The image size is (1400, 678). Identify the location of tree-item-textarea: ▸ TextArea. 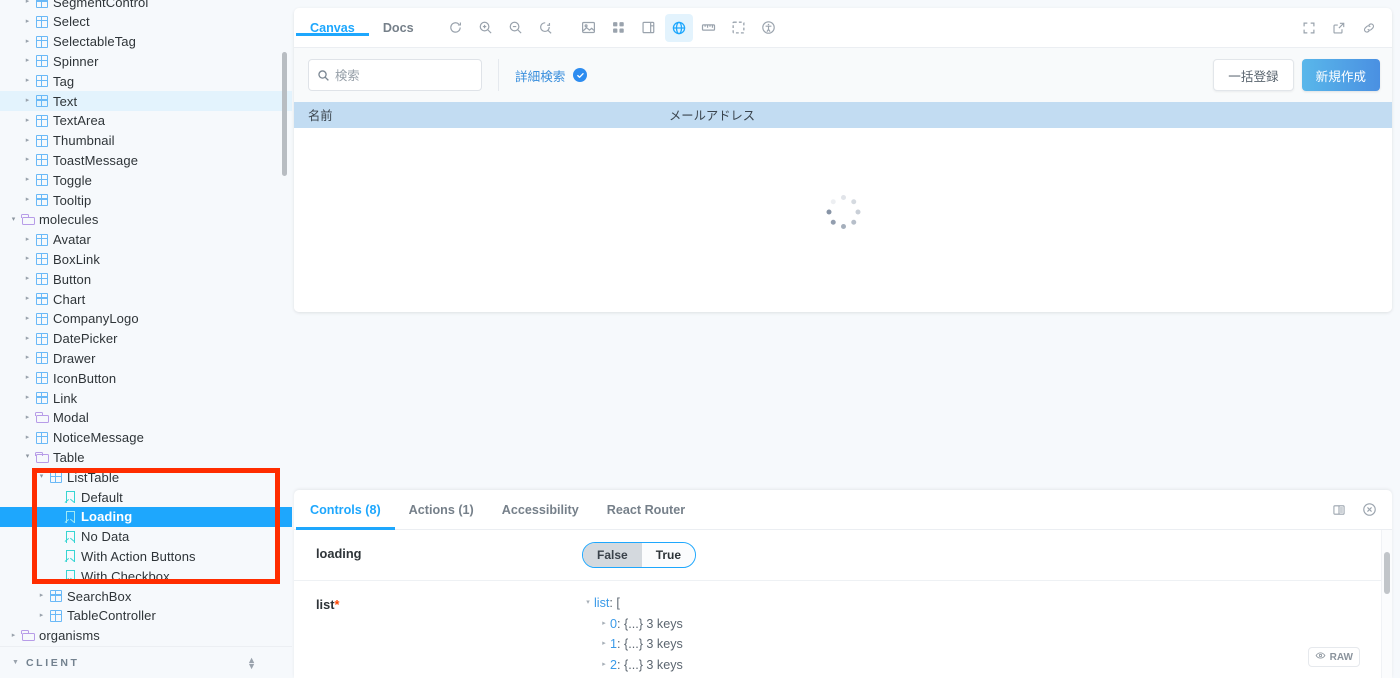
(146, 121).